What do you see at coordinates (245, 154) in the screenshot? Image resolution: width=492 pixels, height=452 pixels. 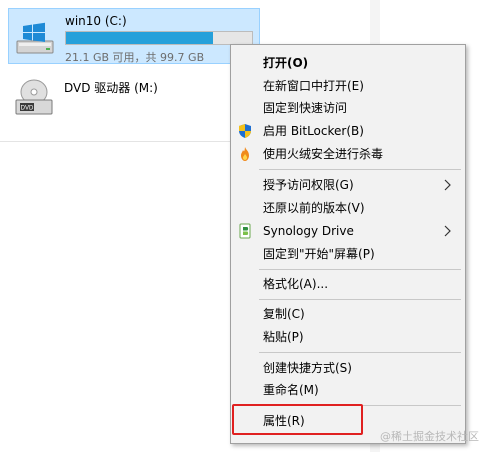 I see `huorong-flame-icon` at bounding box center [245, 154].